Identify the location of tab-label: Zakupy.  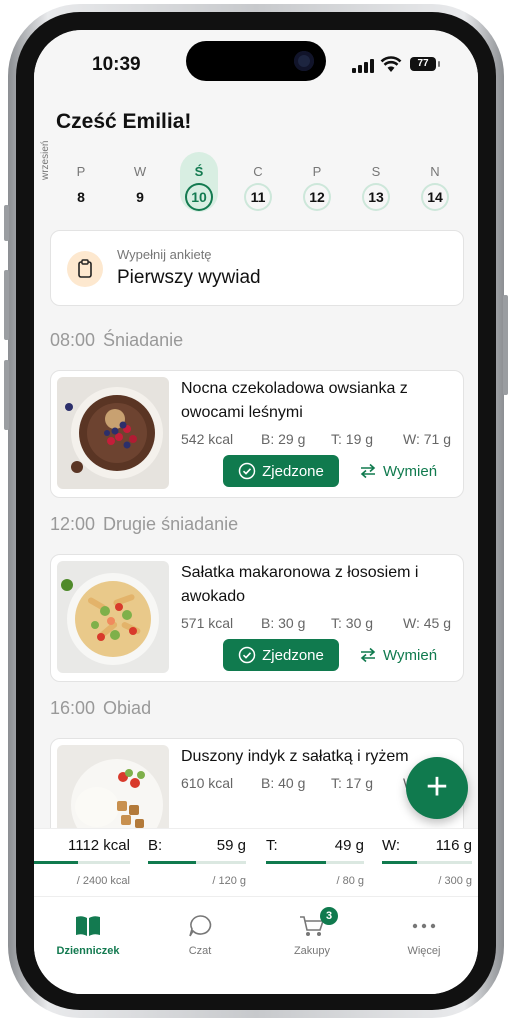
(312, 951).